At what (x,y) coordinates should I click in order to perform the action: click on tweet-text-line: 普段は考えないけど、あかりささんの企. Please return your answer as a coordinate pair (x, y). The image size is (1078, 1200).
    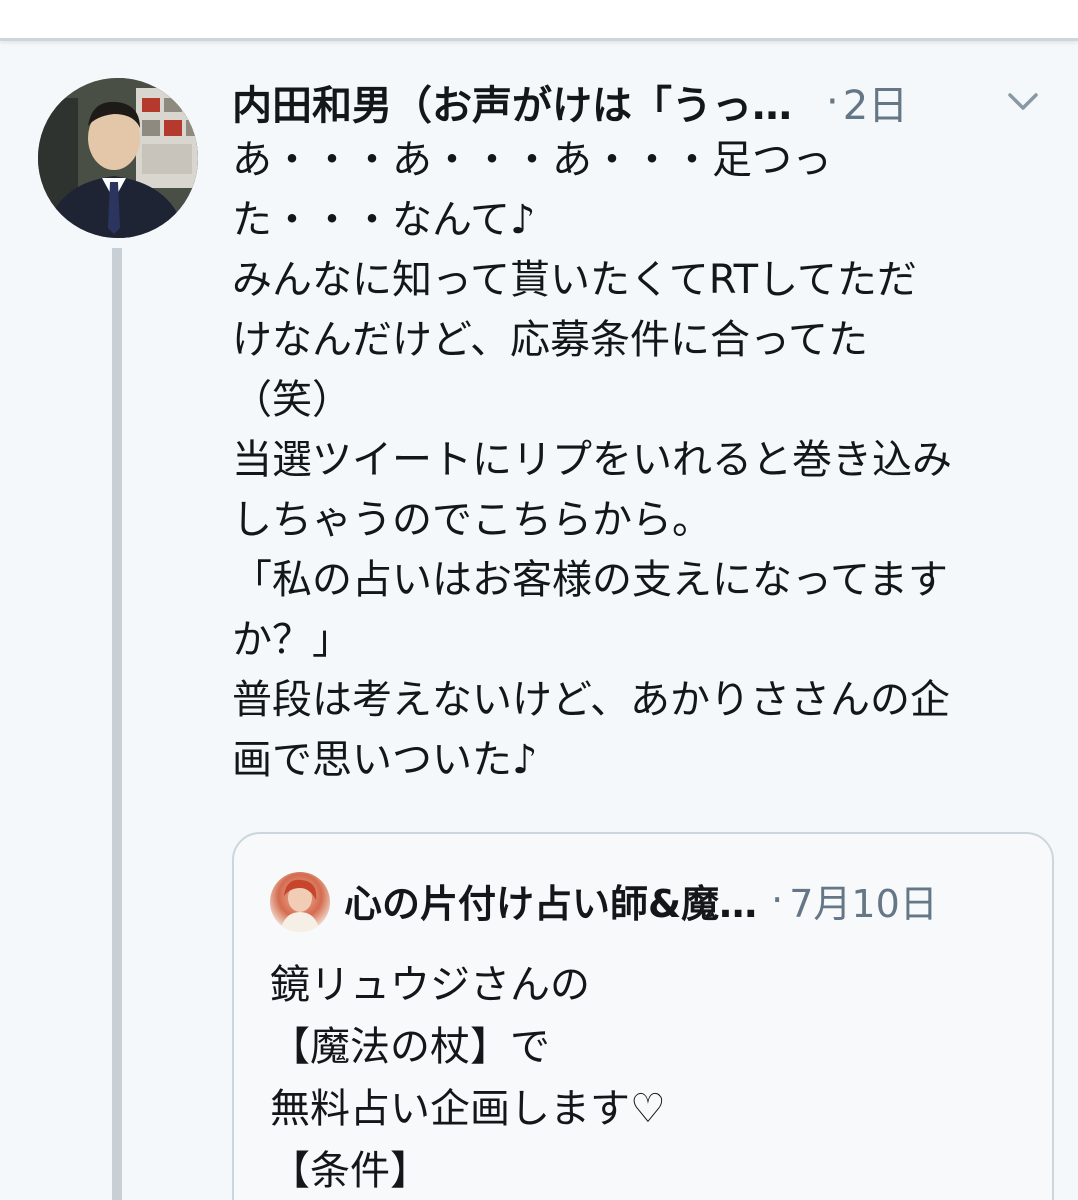
    Looking at the image, I should click on (591, 700).